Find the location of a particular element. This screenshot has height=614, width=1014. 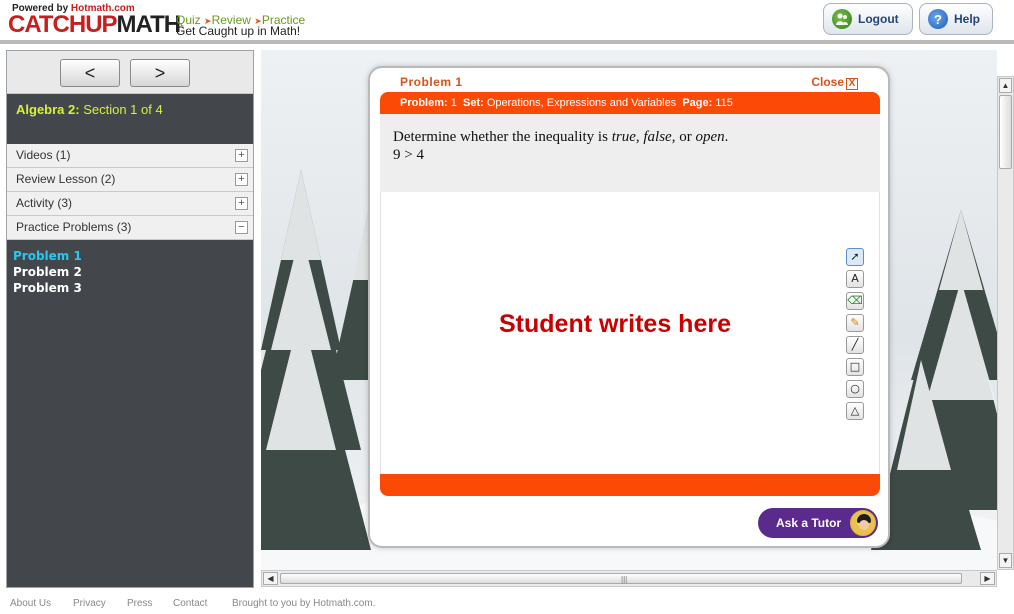

workspace-placeholder: Student writes here is located at coordinates (615, 324).